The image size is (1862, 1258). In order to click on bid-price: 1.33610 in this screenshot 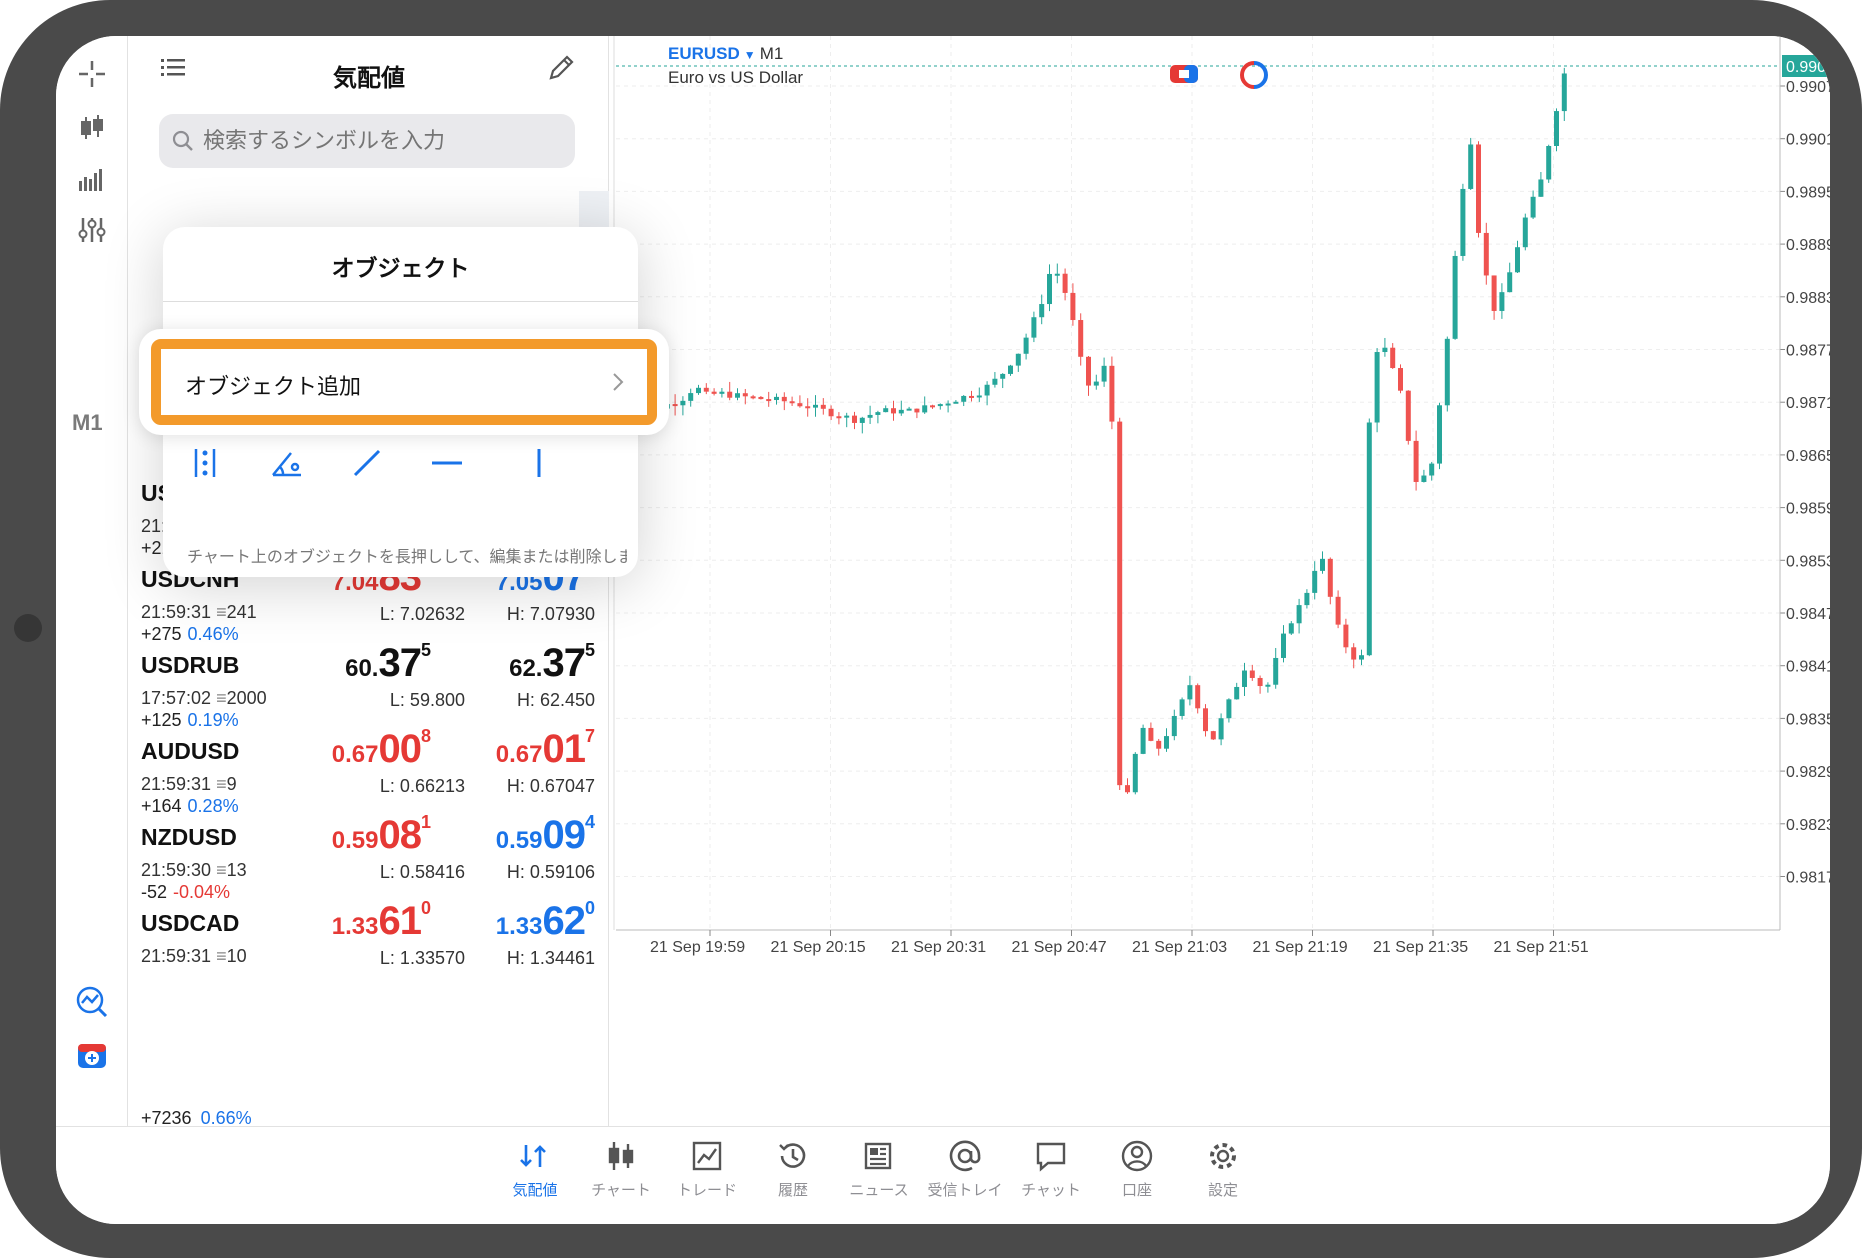, I will do `click(381, 920)`.